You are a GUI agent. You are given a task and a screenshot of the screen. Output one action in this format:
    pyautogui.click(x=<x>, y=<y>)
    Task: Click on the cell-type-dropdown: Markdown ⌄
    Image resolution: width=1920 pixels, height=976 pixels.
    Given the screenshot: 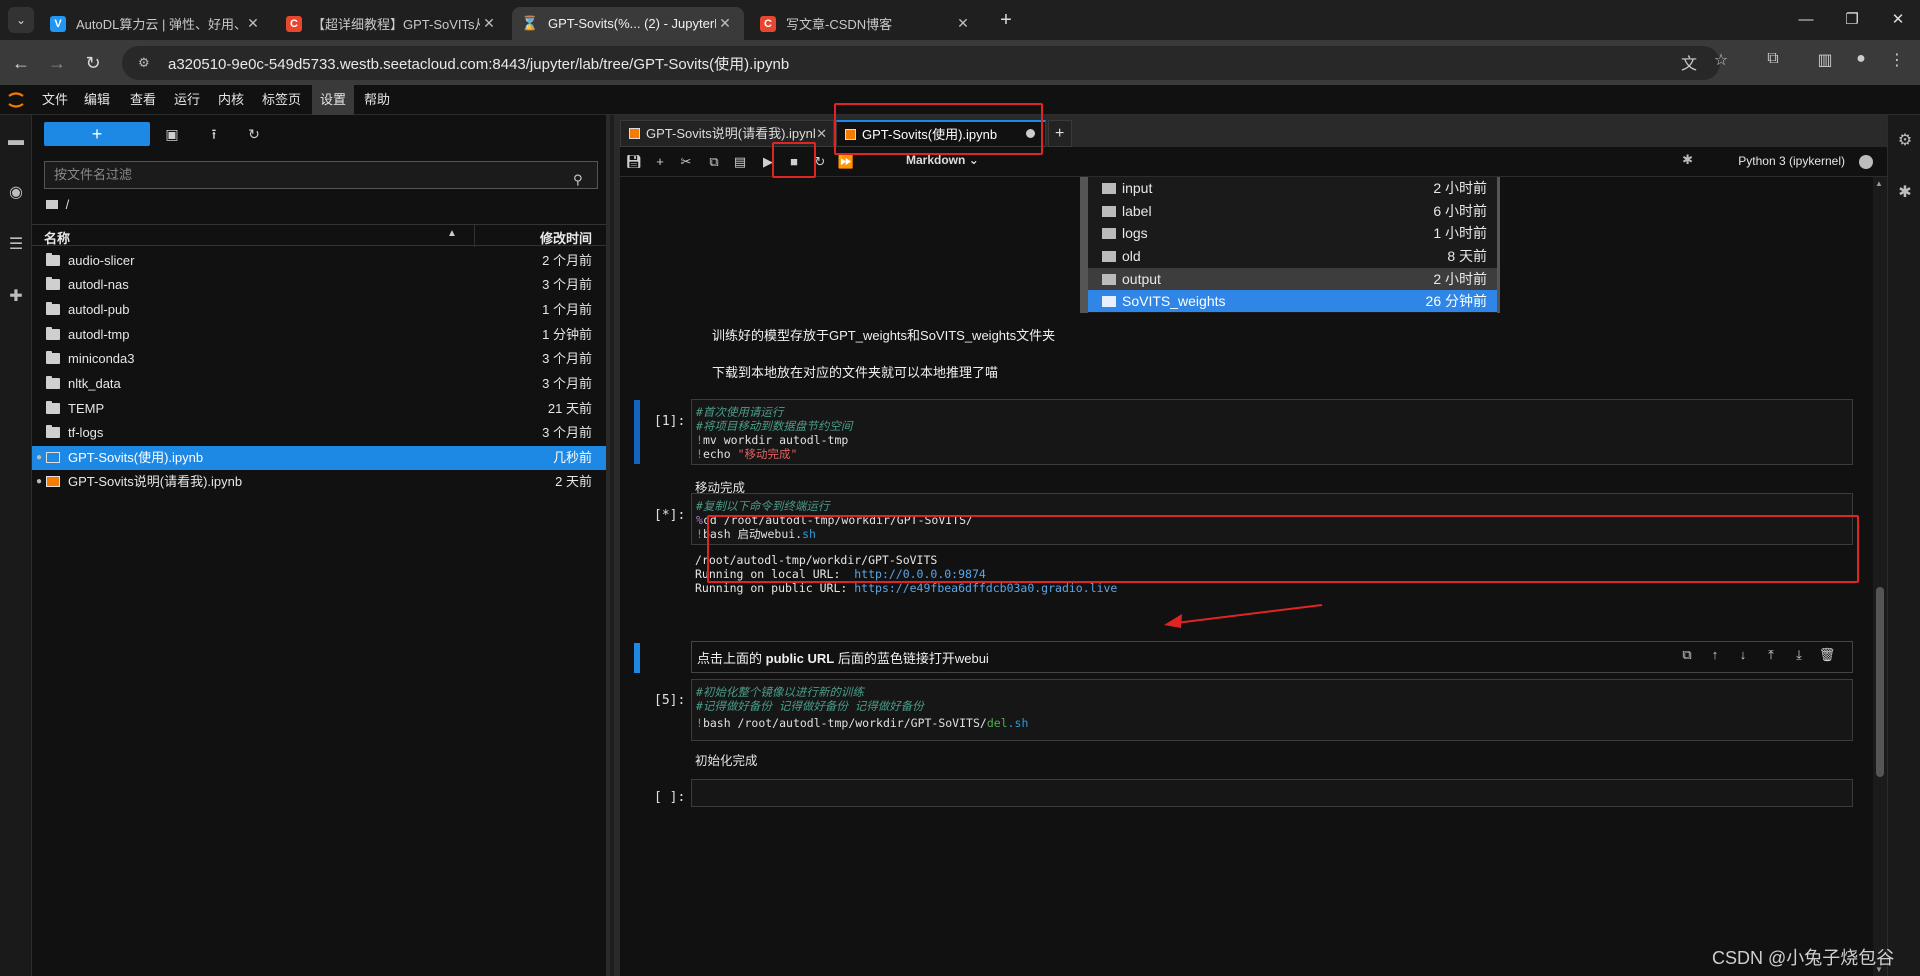 What is the action you would take?
    pyautogui.click(x=942, y=160)
    